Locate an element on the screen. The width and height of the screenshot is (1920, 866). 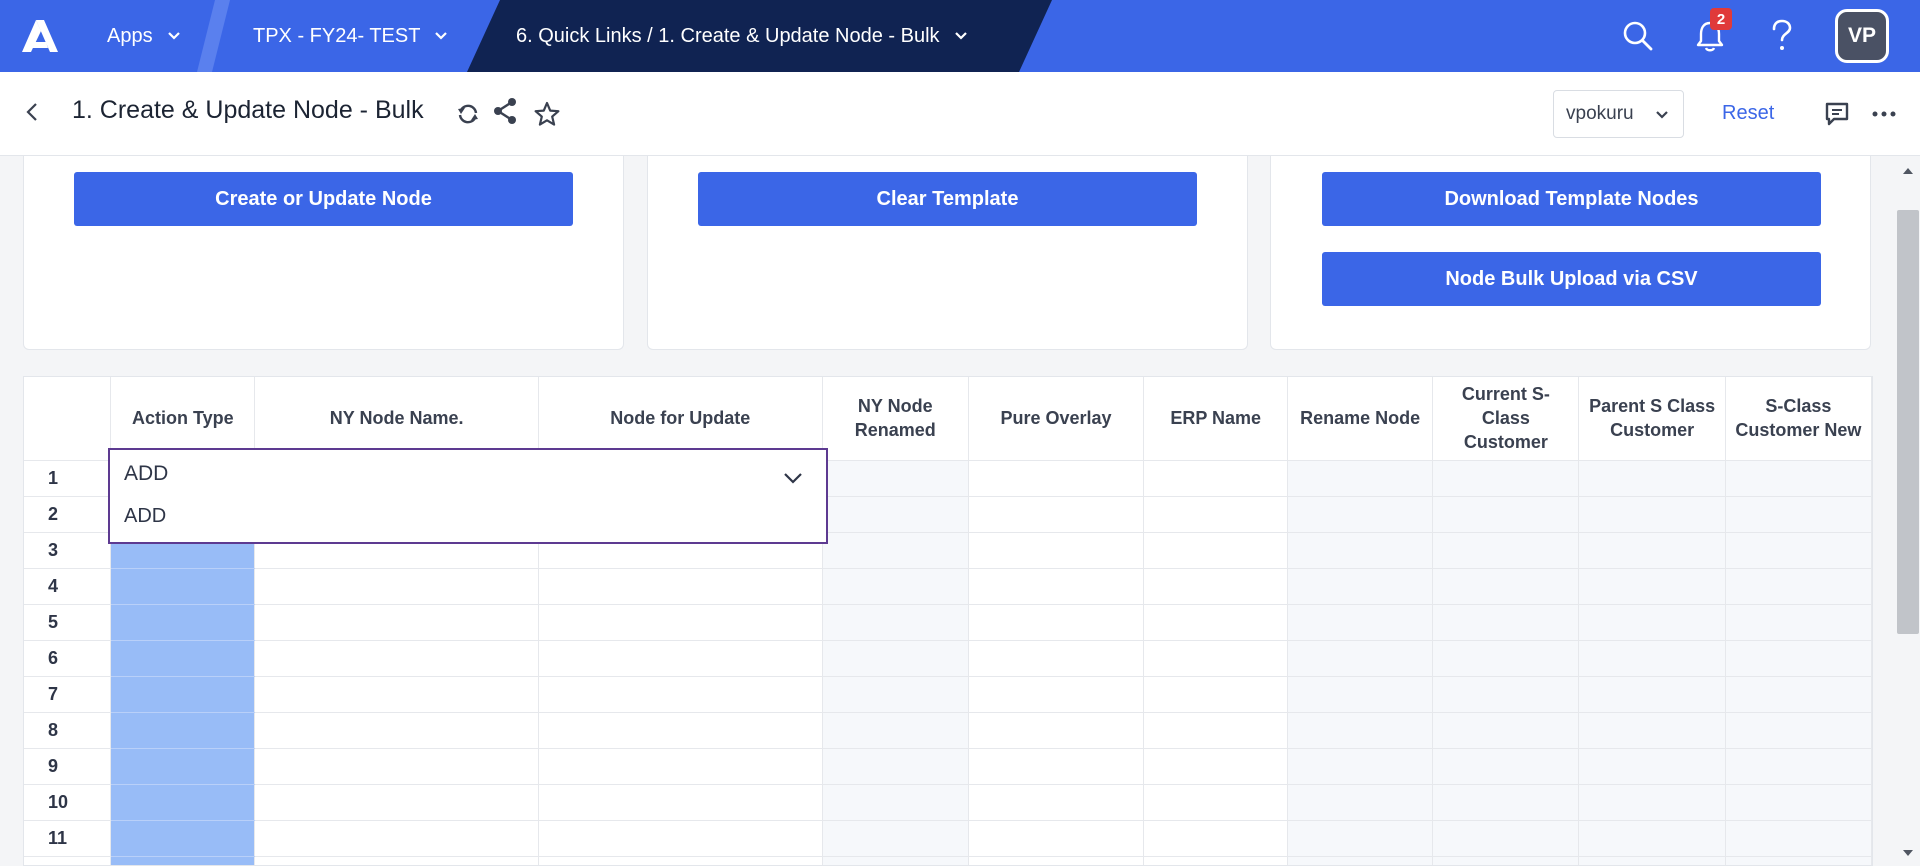
clear-template-button: Clear Template is located at coordinates (947, 199).